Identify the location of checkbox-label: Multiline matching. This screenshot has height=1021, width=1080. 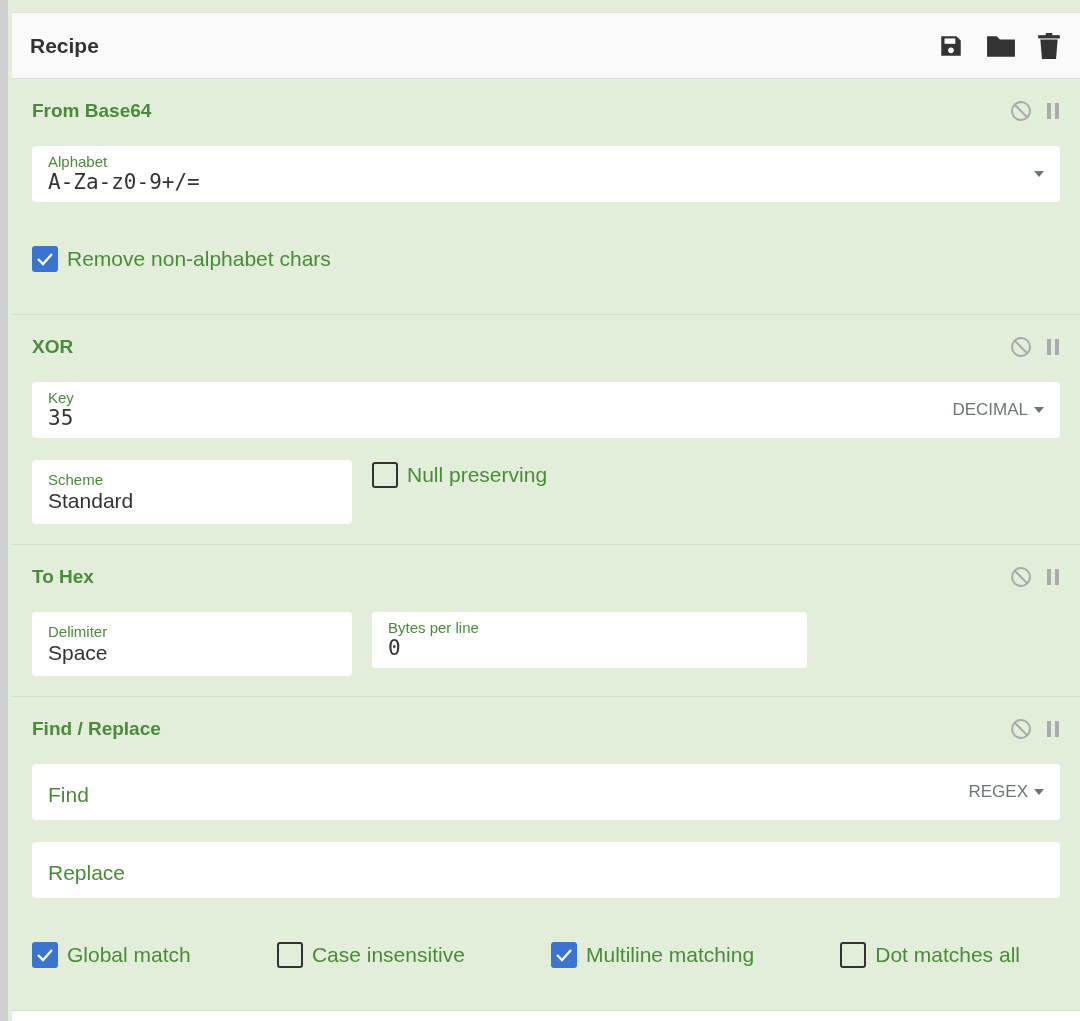
(670, 955).